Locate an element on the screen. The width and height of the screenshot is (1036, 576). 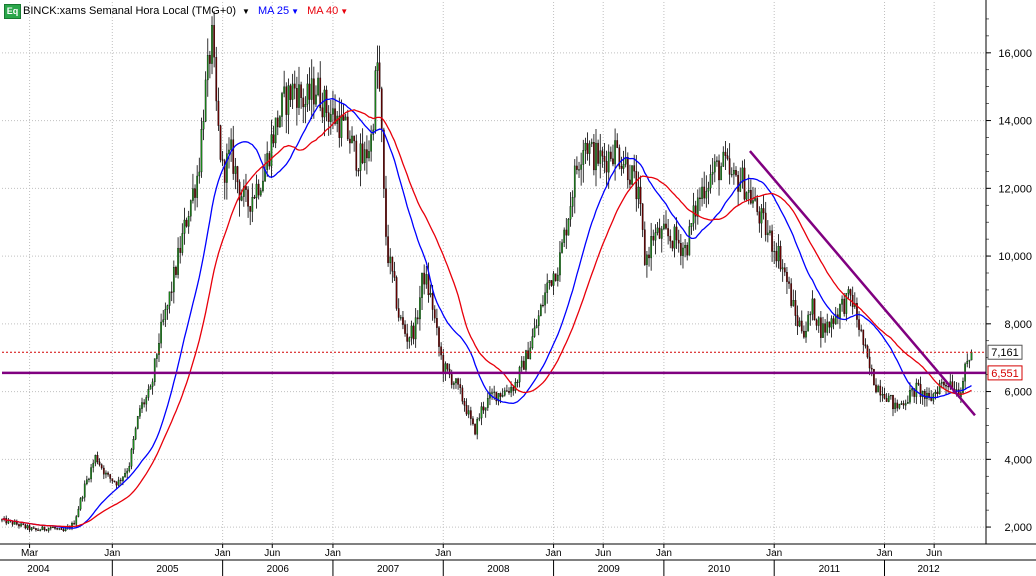
y-tick-label: 8,000 is located at coordinates (1018, 325).